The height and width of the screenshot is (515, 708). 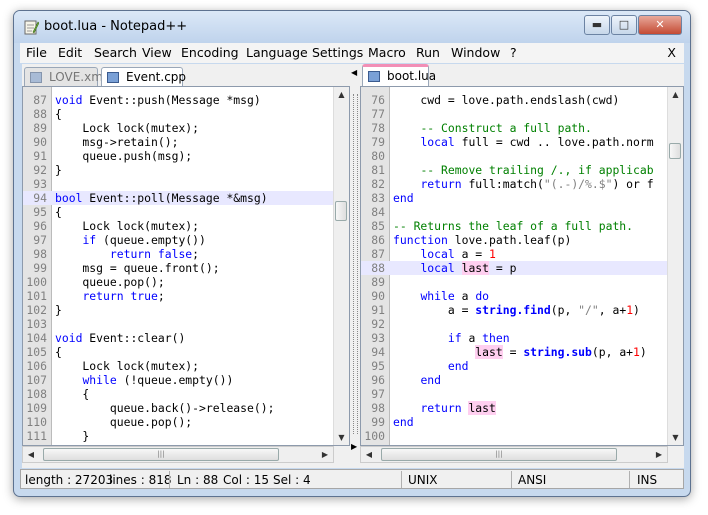 What do you see at coordinates (115, 52) in the screenshot?
I see `menu-search: Search` at bounding box center [115, 52].